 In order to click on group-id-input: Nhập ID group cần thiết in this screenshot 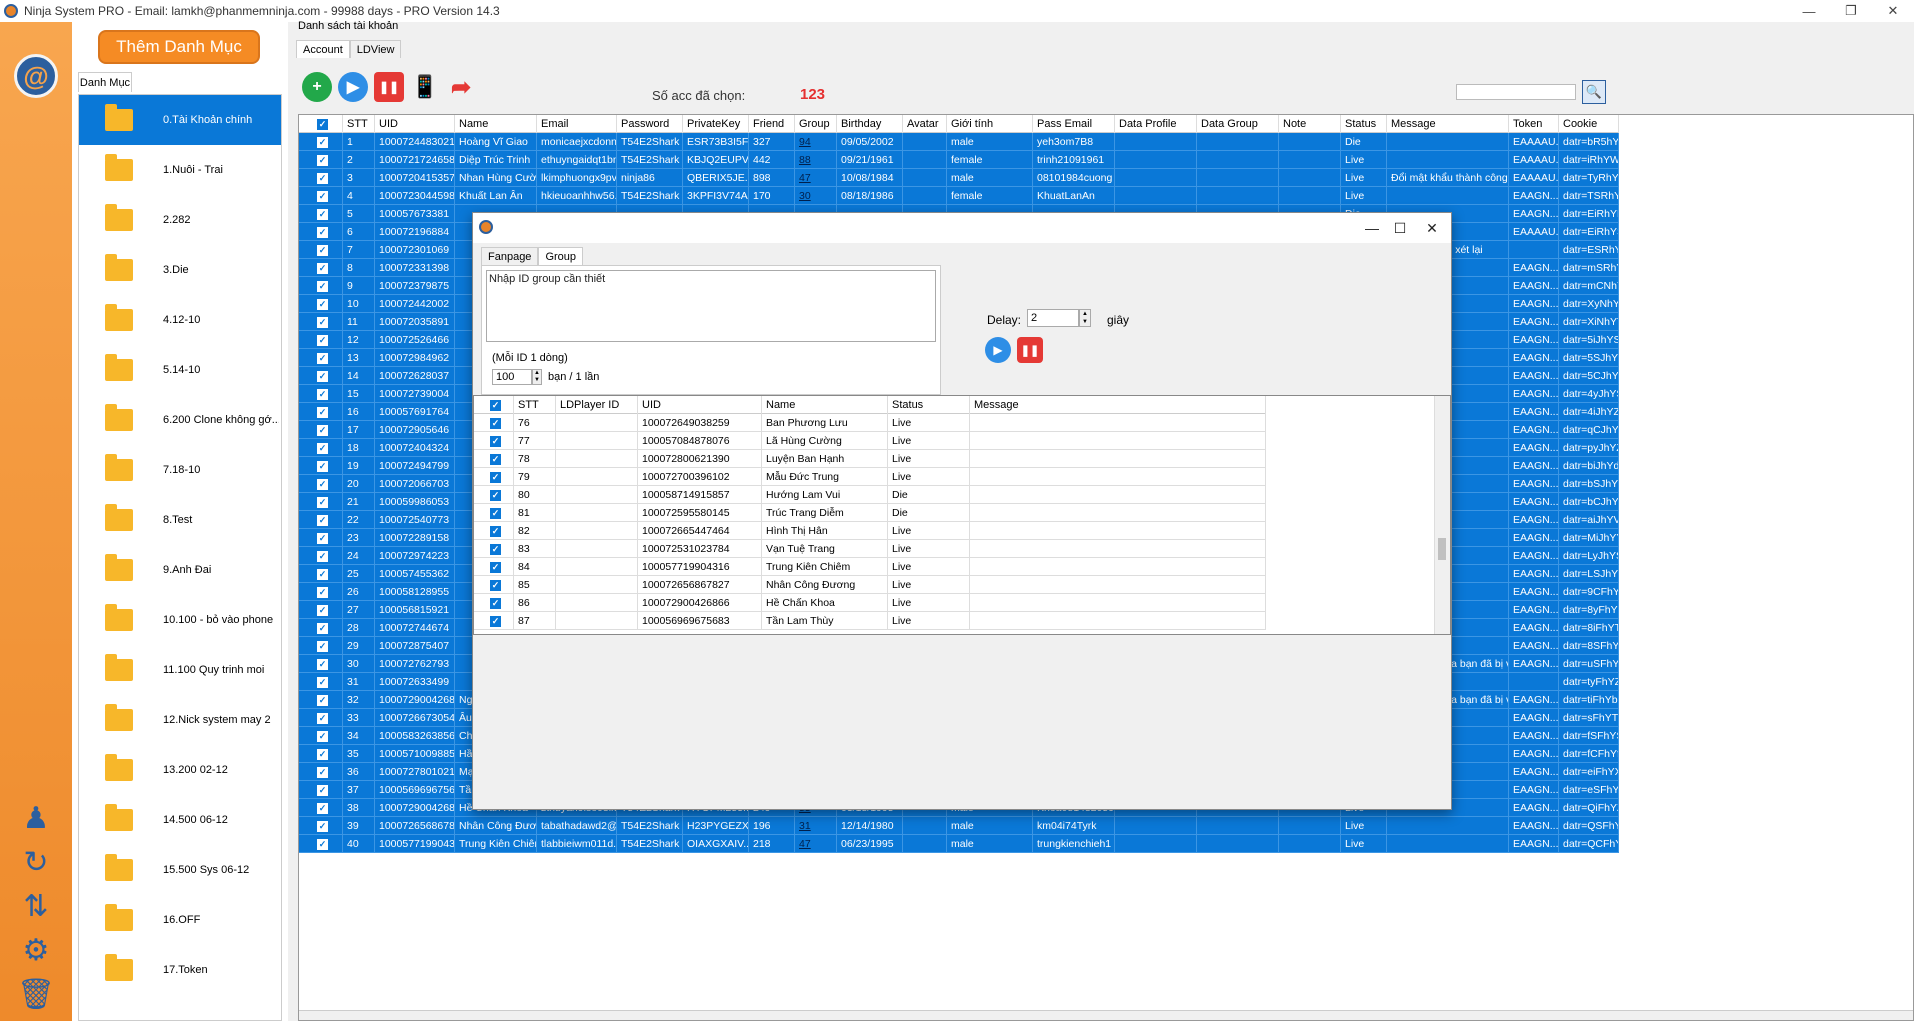, I will do `click(711, 306)`.